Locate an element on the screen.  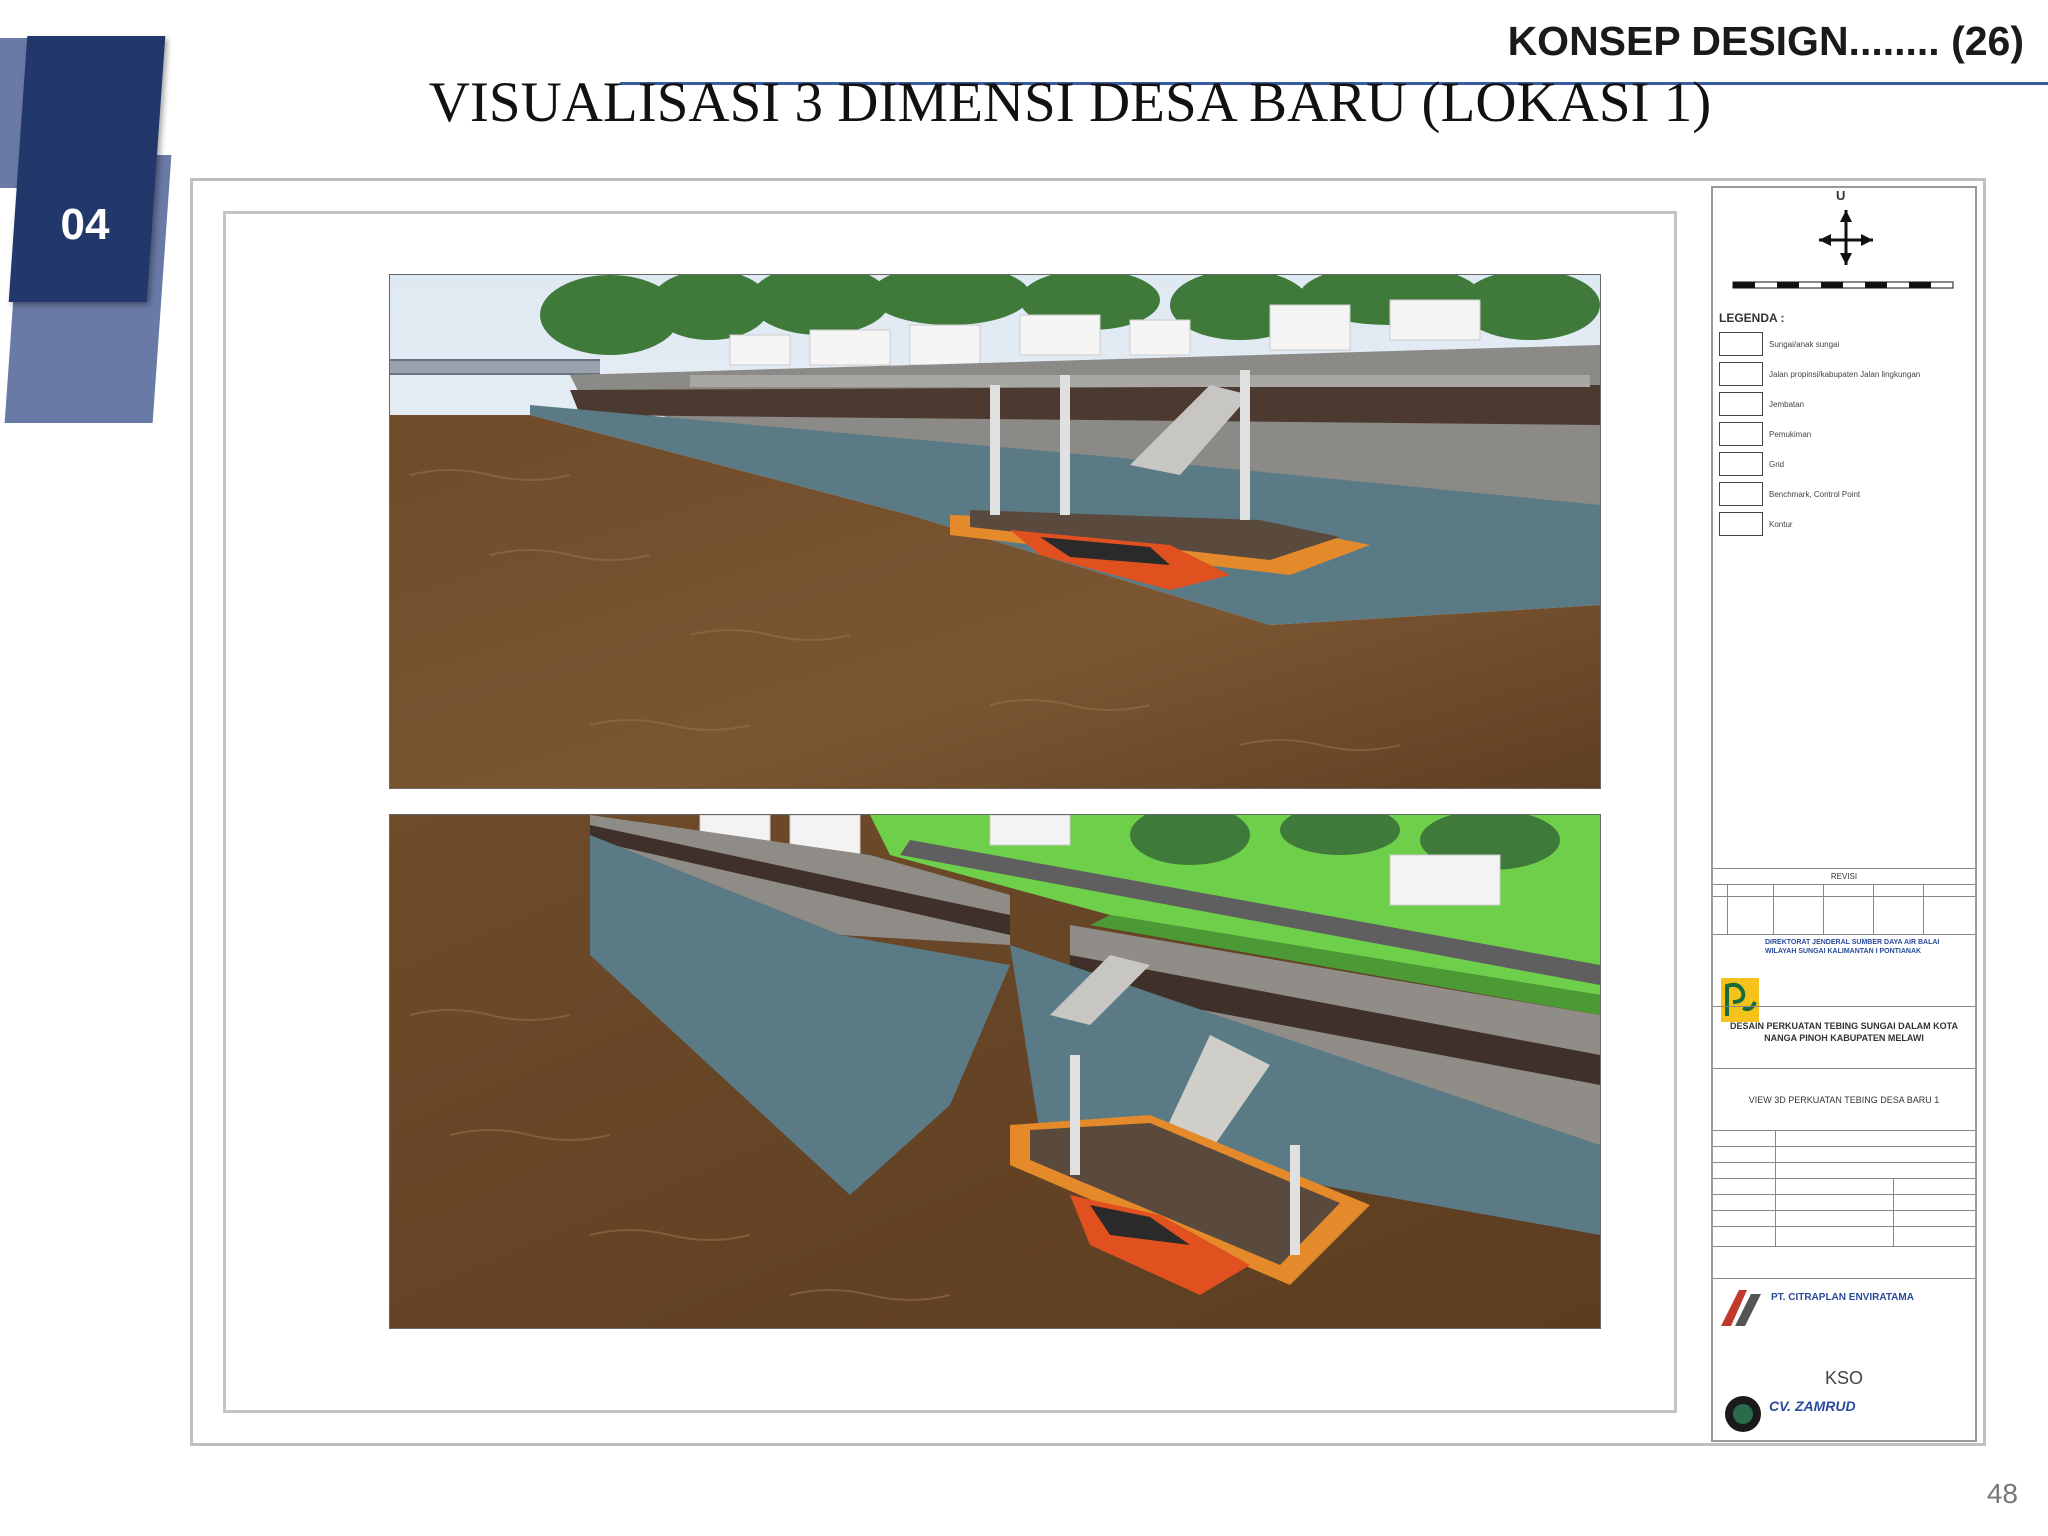
legend-title: LEGENDA : is located at coordinates (1752, 318).